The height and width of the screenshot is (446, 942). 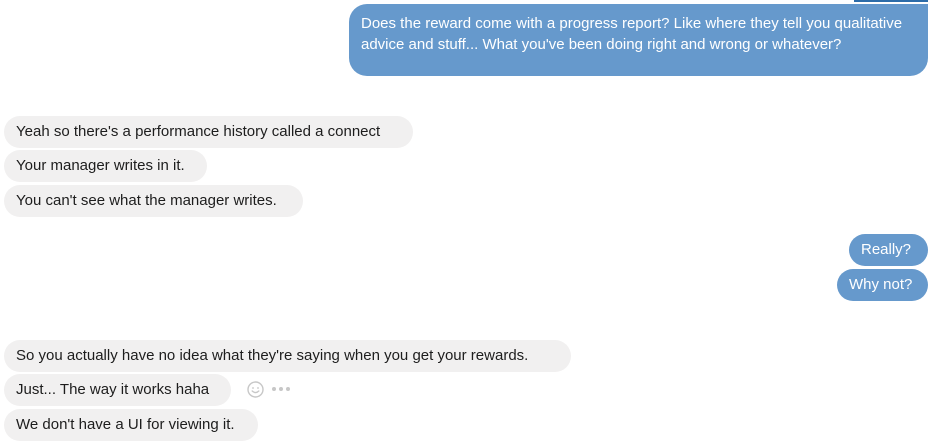 I want to click on message-outgoing: Why not?, so click(x=882, y=285).